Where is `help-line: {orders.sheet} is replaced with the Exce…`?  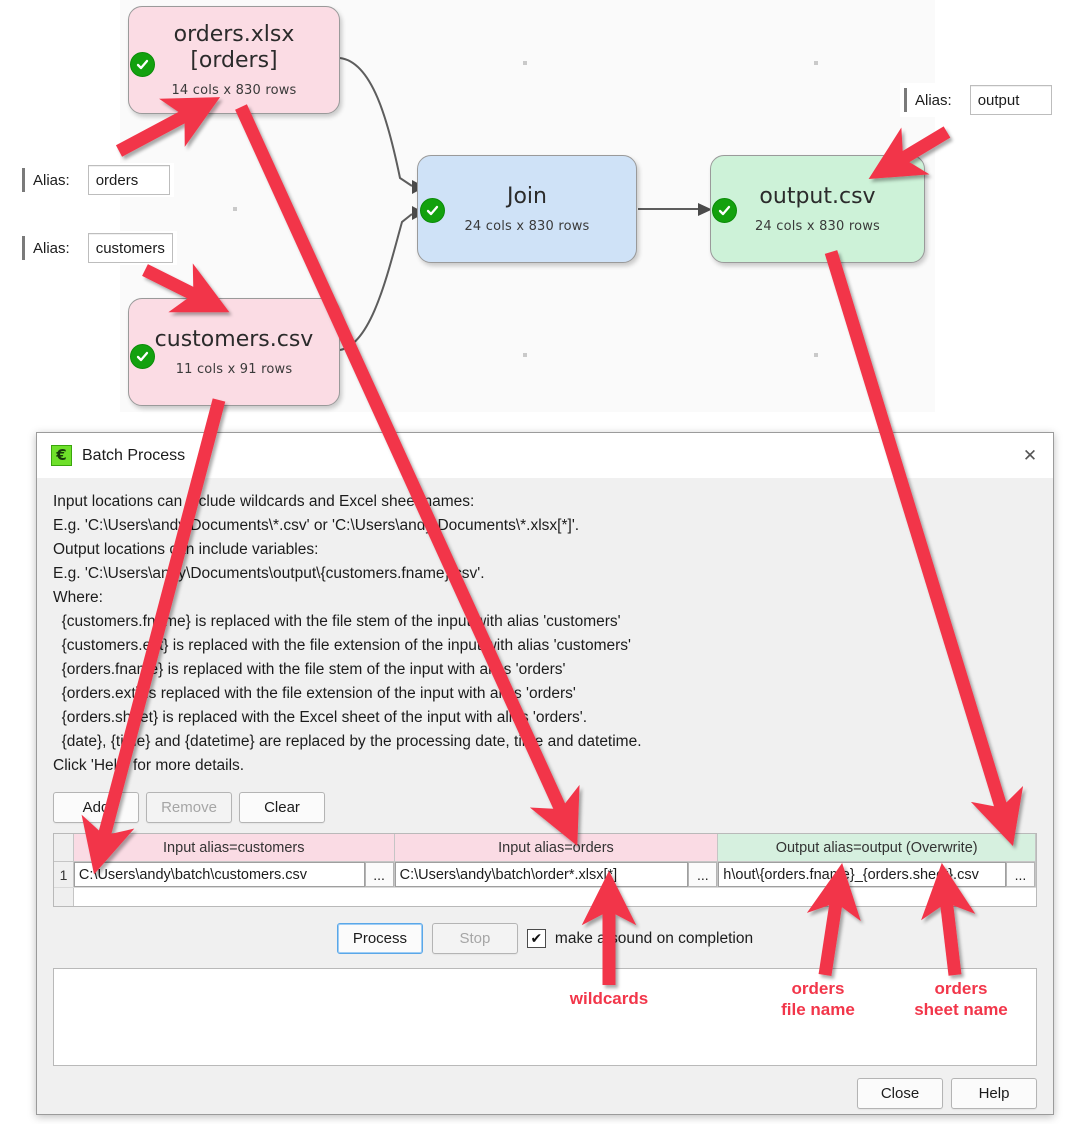
help-line: {orders.sheet} is replaced with the Exce… is located at coordinates (320, 717).